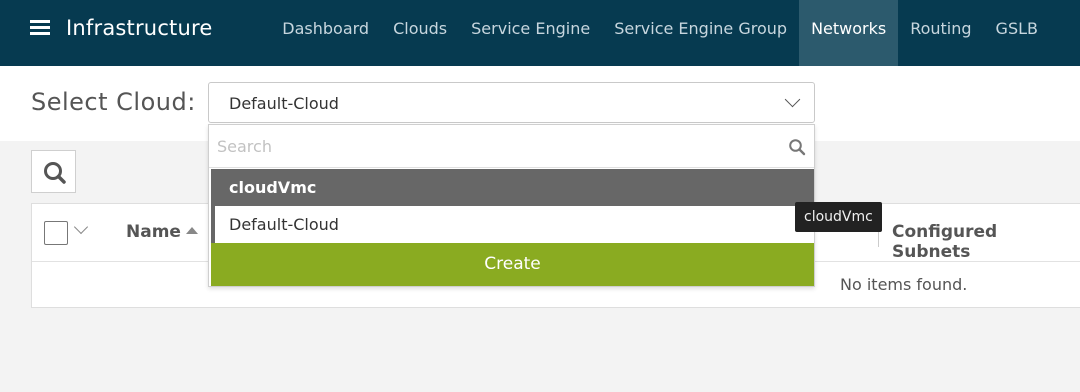  Describe the element at coordinates (530, 33) in the screenshot. I see `tab-service-engine: Service Engine` at that location.